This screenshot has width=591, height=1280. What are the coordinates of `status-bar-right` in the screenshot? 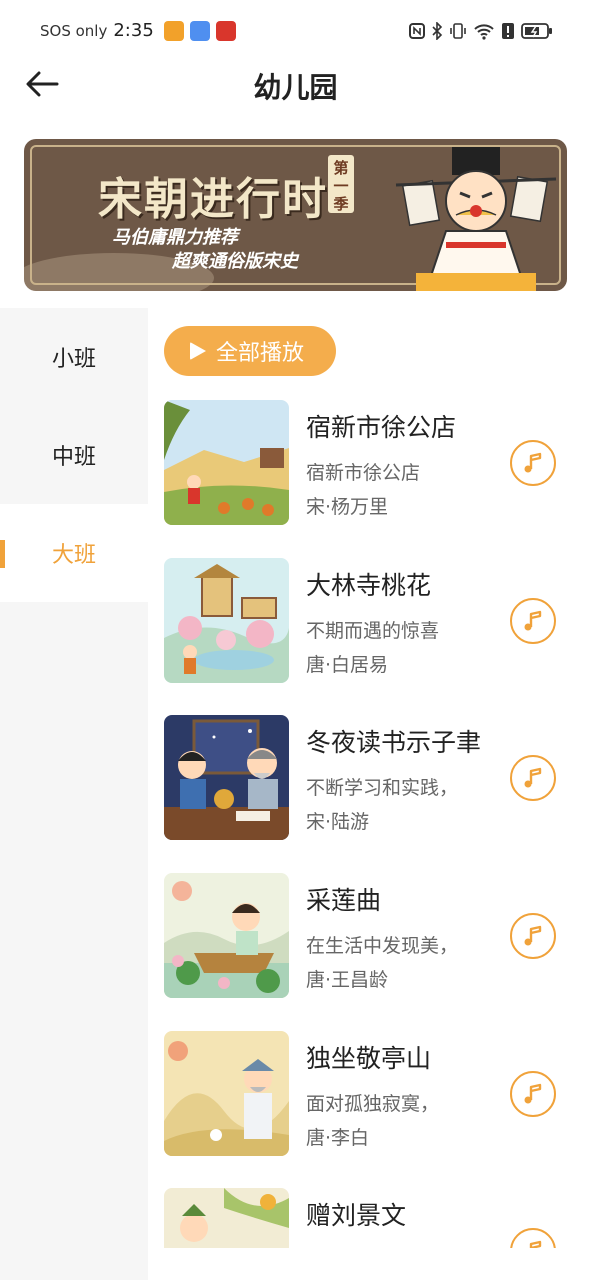 It's located at (481, 31).